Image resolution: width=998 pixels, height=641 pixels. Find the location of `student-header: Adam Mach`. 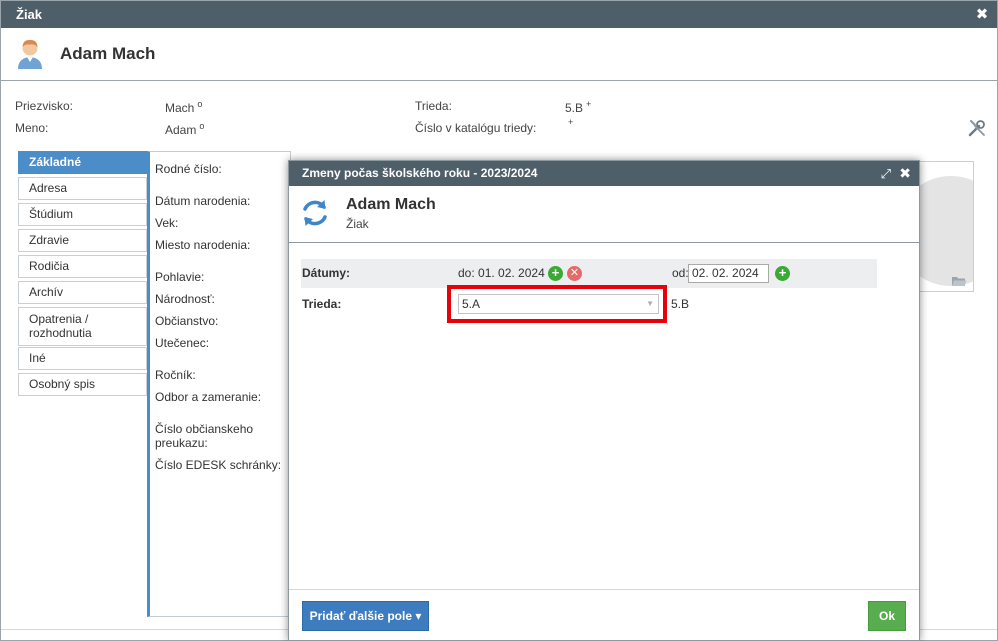

student-header: Adam Mach is located at coordinates (499, 54).